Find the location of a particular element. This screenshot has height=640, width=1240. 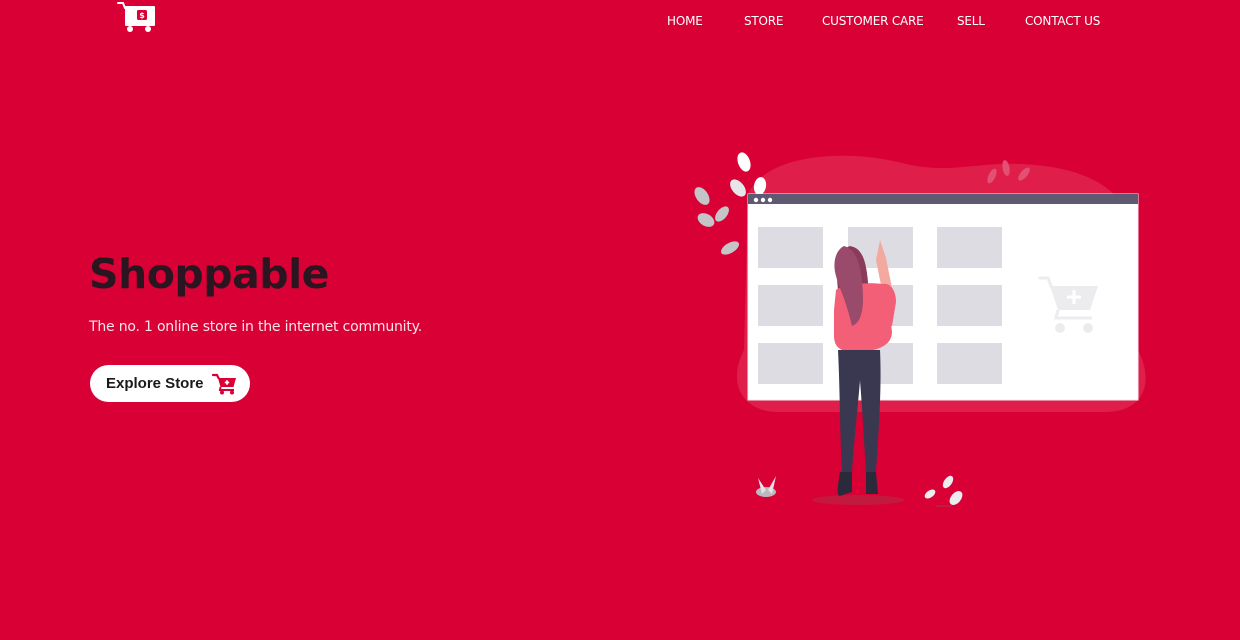

explore-store-label: Explore Store is located at coordinates (155, 383).